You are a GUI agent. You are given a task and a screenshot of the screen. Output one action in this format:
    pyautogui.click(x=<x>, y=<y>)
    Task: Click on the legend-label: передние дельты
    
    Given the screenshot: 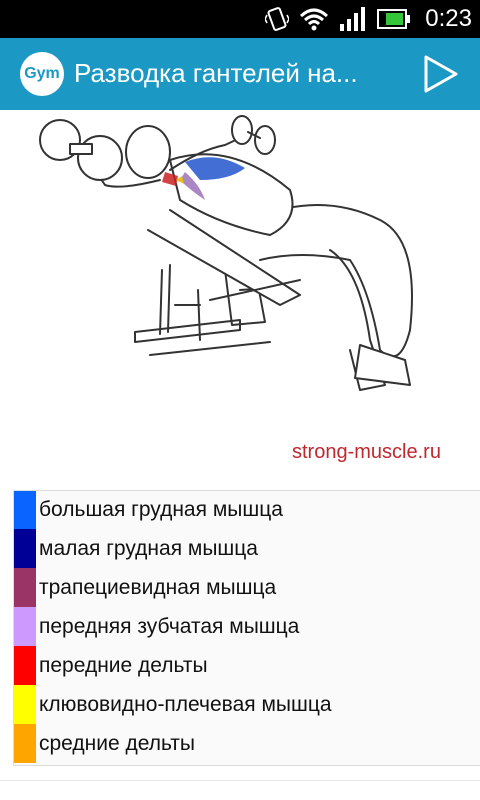 What is the action you would take?
    pyautogui.click(x=123, y=665)
    